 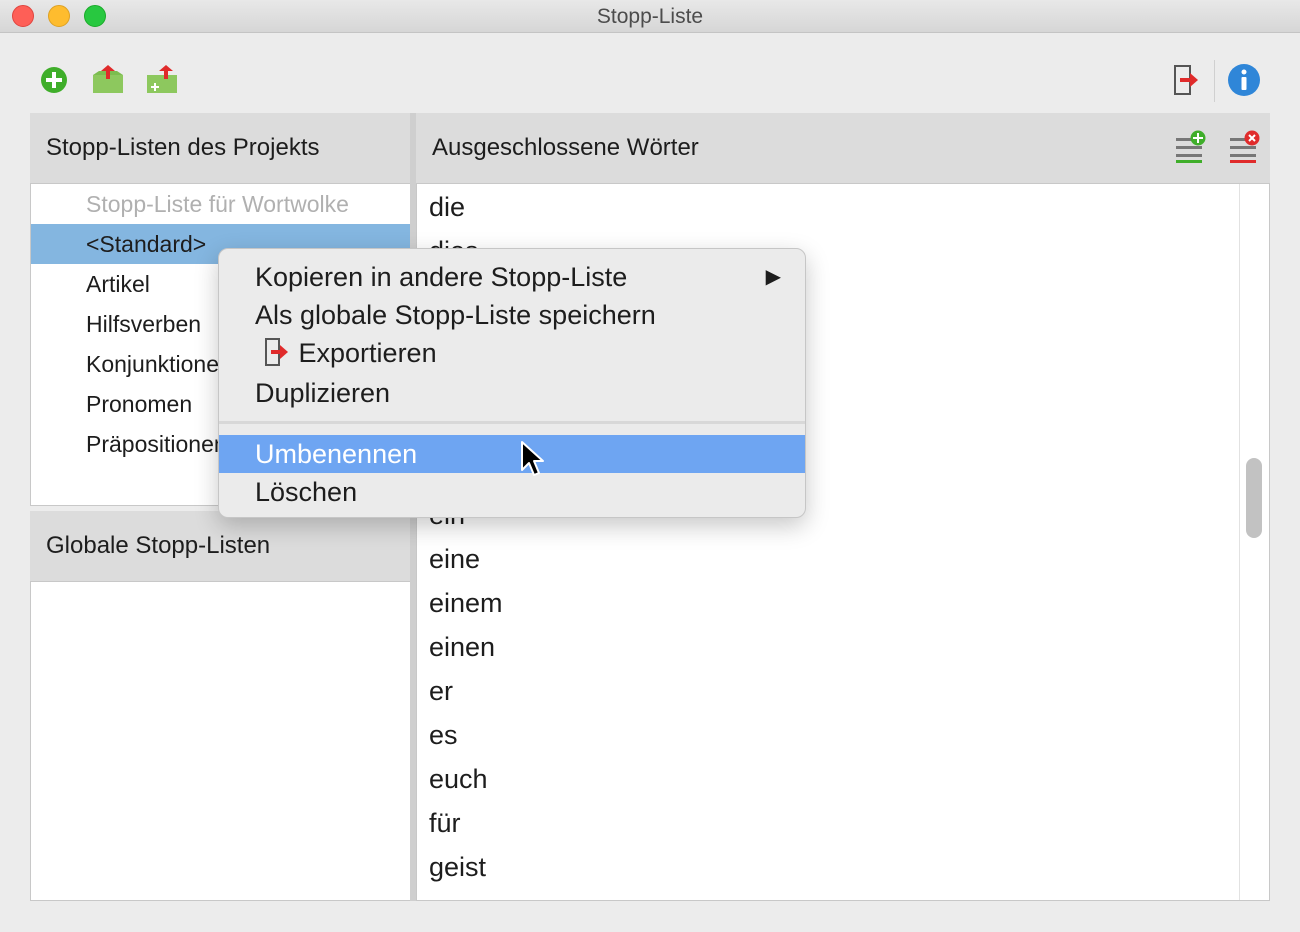 I want to click on scrollbar-track, so click(x=1239, y=542).